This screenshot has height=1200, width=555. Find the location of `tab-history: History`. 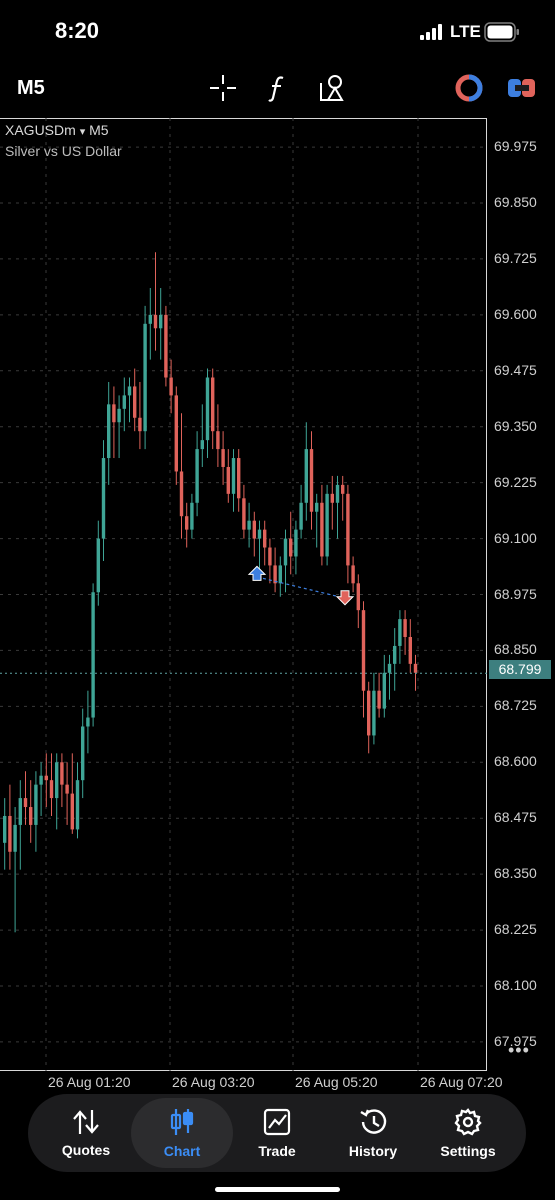

tab-history: History is located at coordinates (373, 1133).